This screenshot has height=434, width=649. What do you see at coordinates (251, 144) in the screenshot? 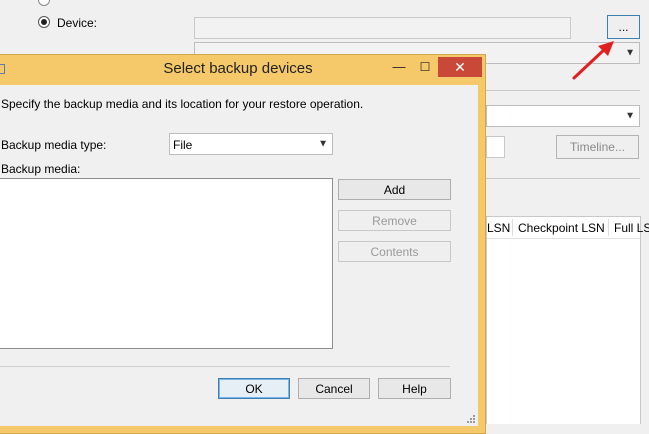
I see `media-type-select: File ▼` at bounding box center [251, 144].